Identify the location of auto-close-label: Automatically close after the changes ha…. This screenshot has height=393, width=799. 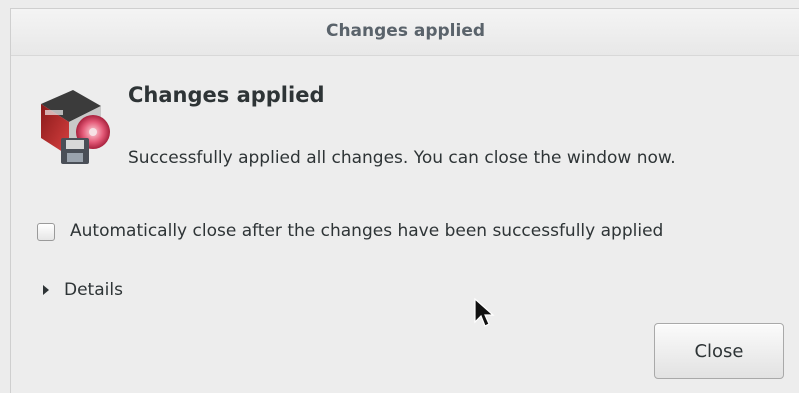
(366, 231).